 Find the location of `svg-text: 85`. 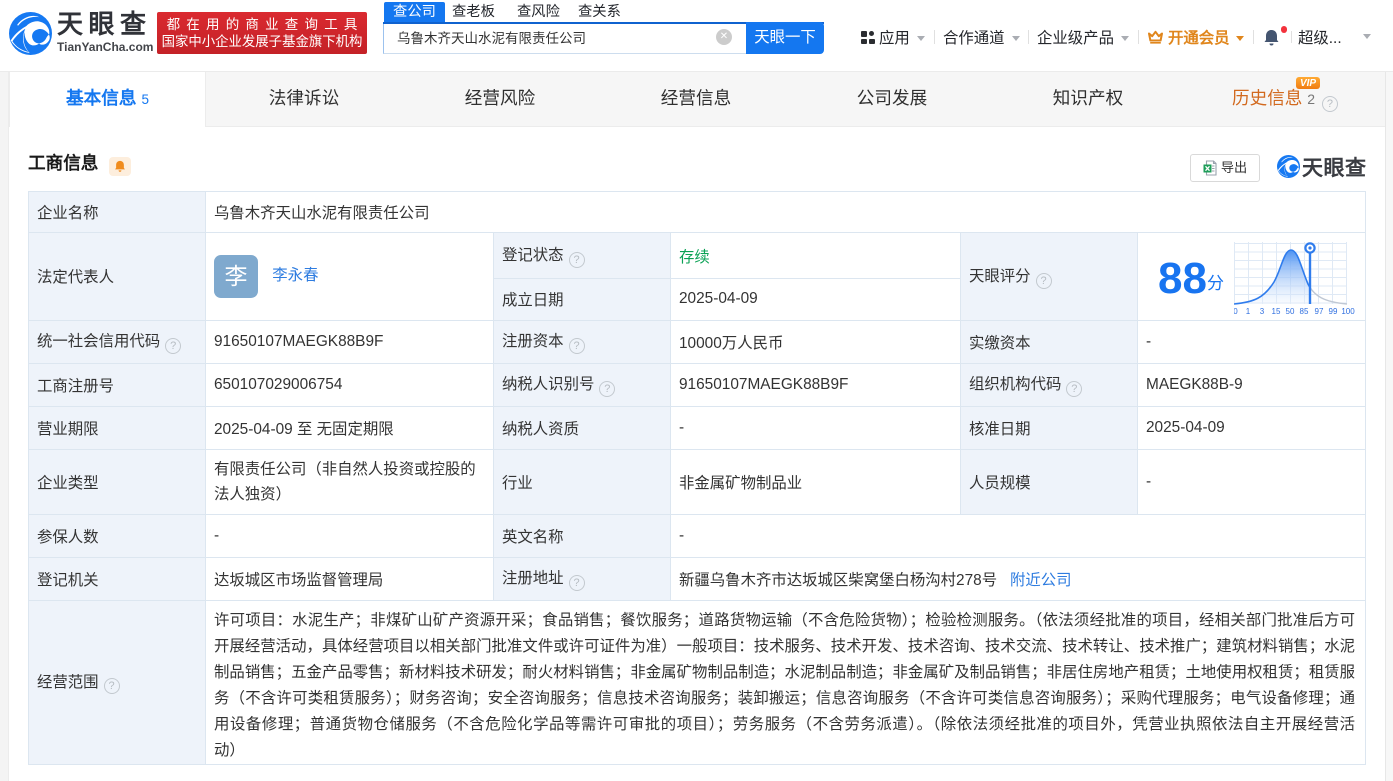

svg-text: 85 is located at coordinates (1304, 311).